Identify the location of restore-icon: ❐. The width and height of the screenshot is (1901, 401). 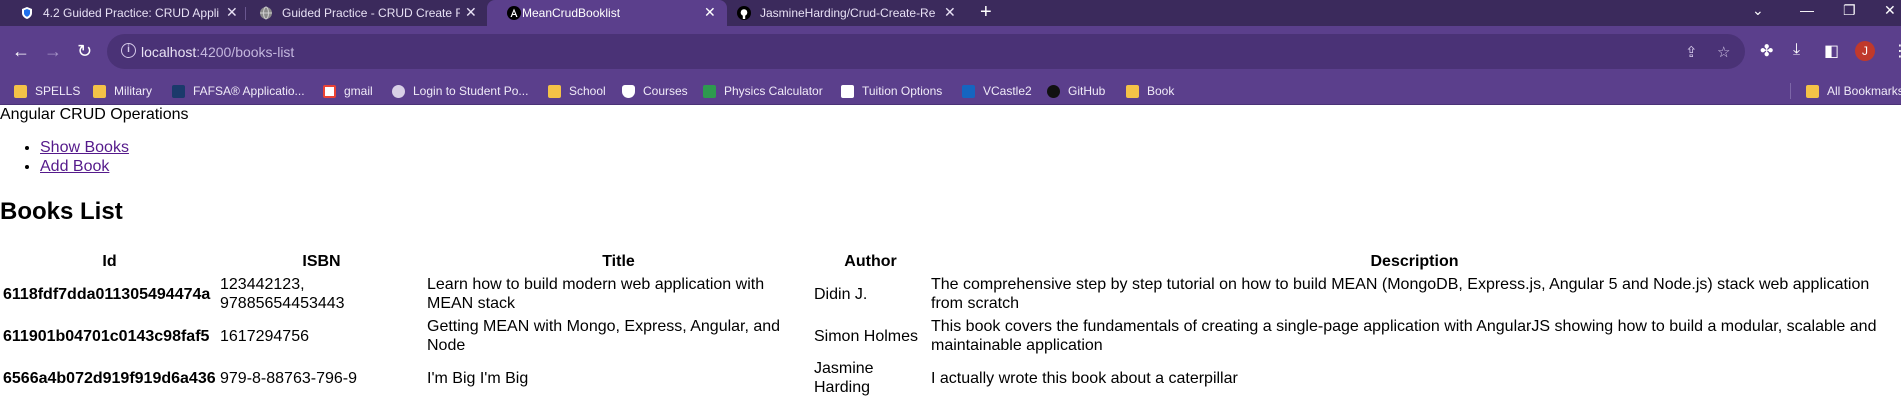
(1849, 10).